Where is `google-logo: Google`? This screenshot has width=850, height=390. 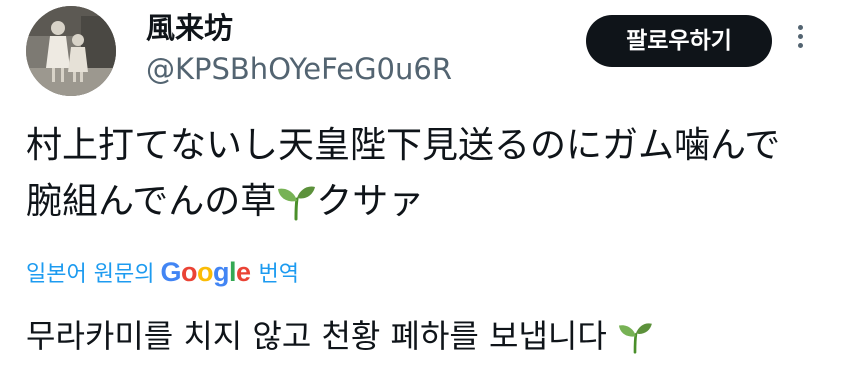 google-logo: Google is located at coordinates (205, 272).